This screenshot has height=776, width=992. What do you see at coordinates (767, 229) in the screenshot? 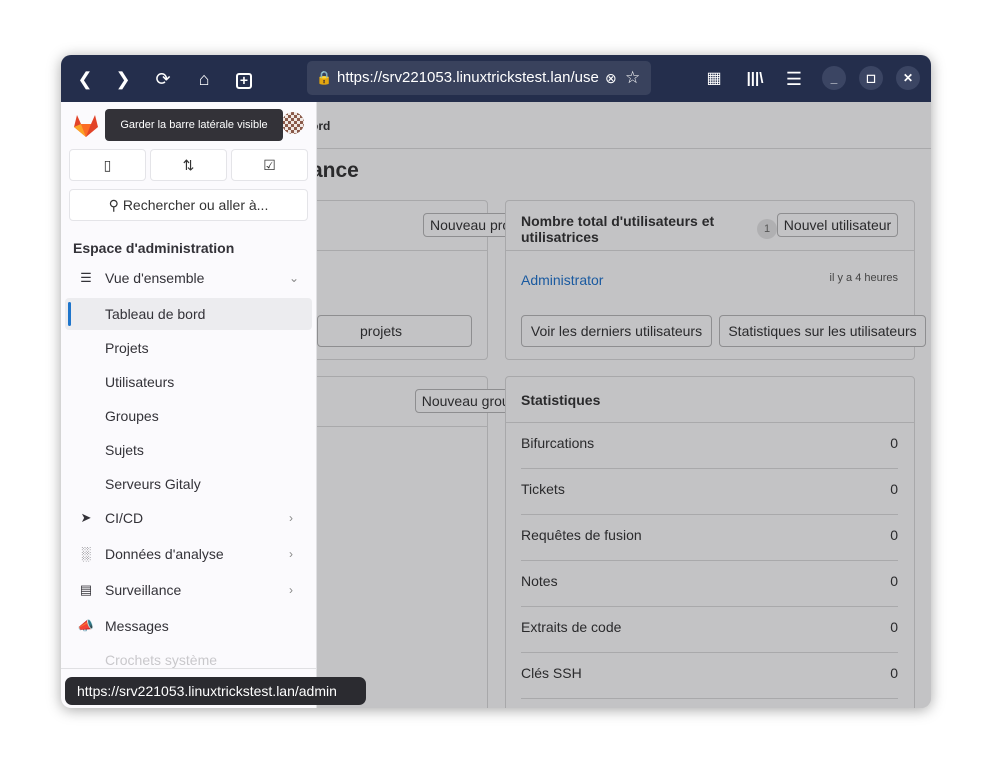
I see `users-count-badge: 1` at bounding box center [767, 229].